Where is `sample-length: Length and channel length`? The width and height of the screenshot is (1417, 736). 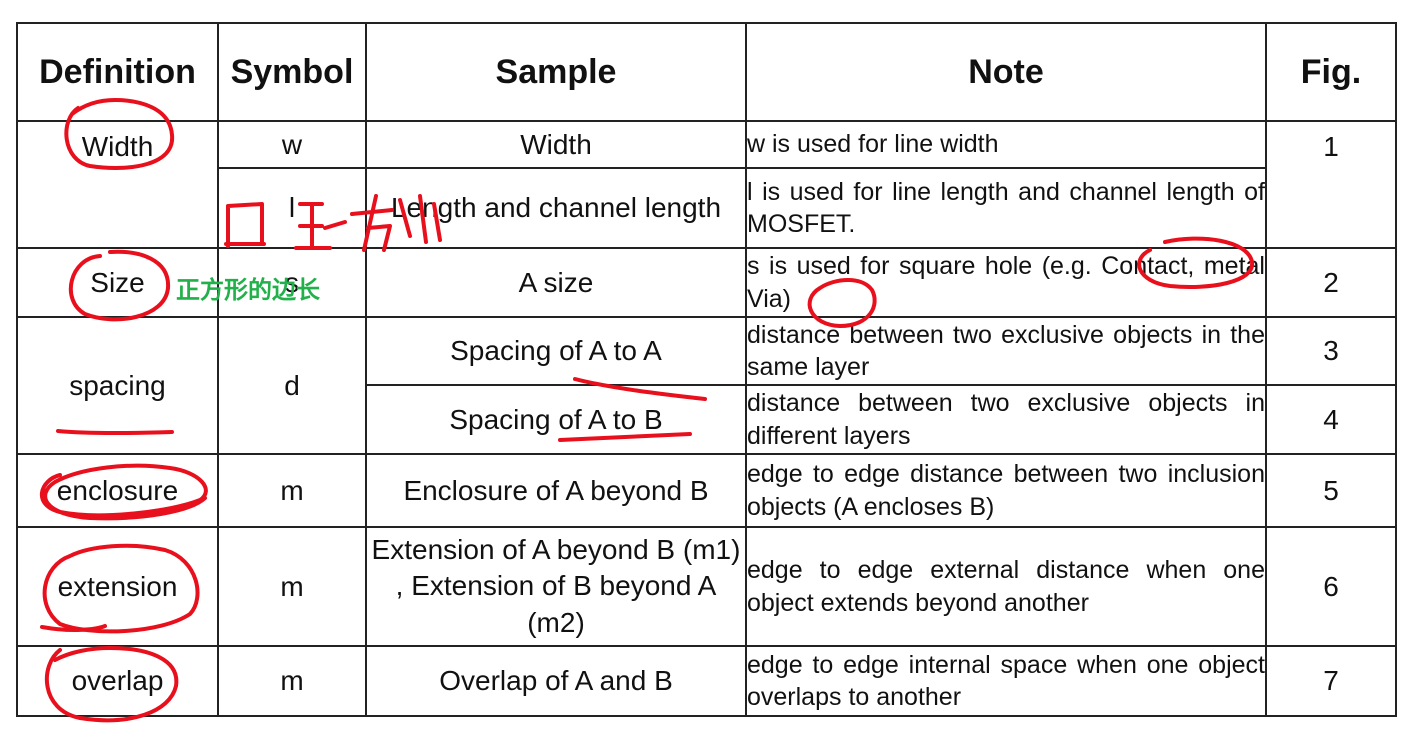
sample-length: Length and channel length is located at coordinates (556, 208).